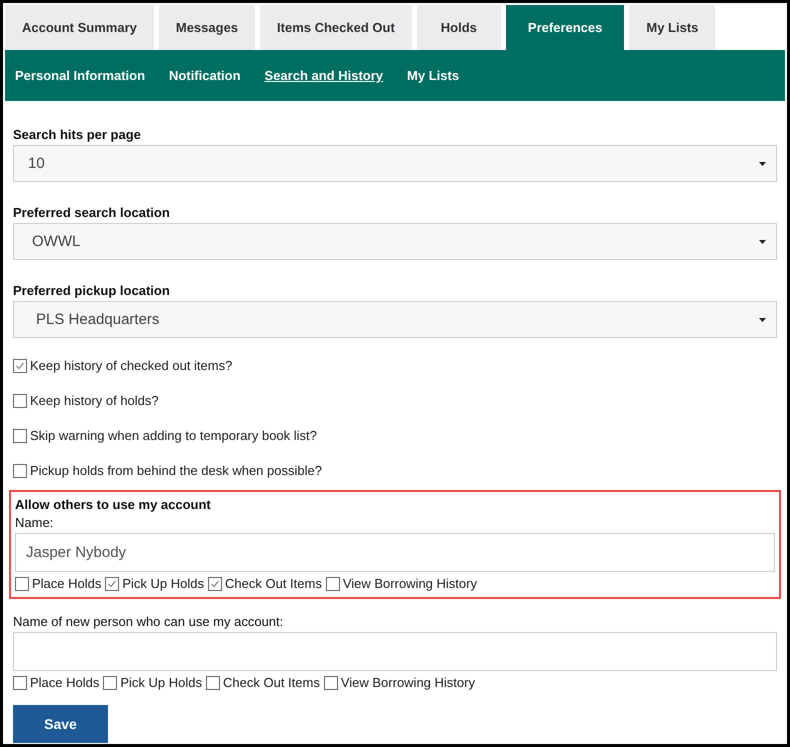 The height and width of the screenshot is (747, 790). I want to click on select-field: PLS Headquarters, so click(395, 319).